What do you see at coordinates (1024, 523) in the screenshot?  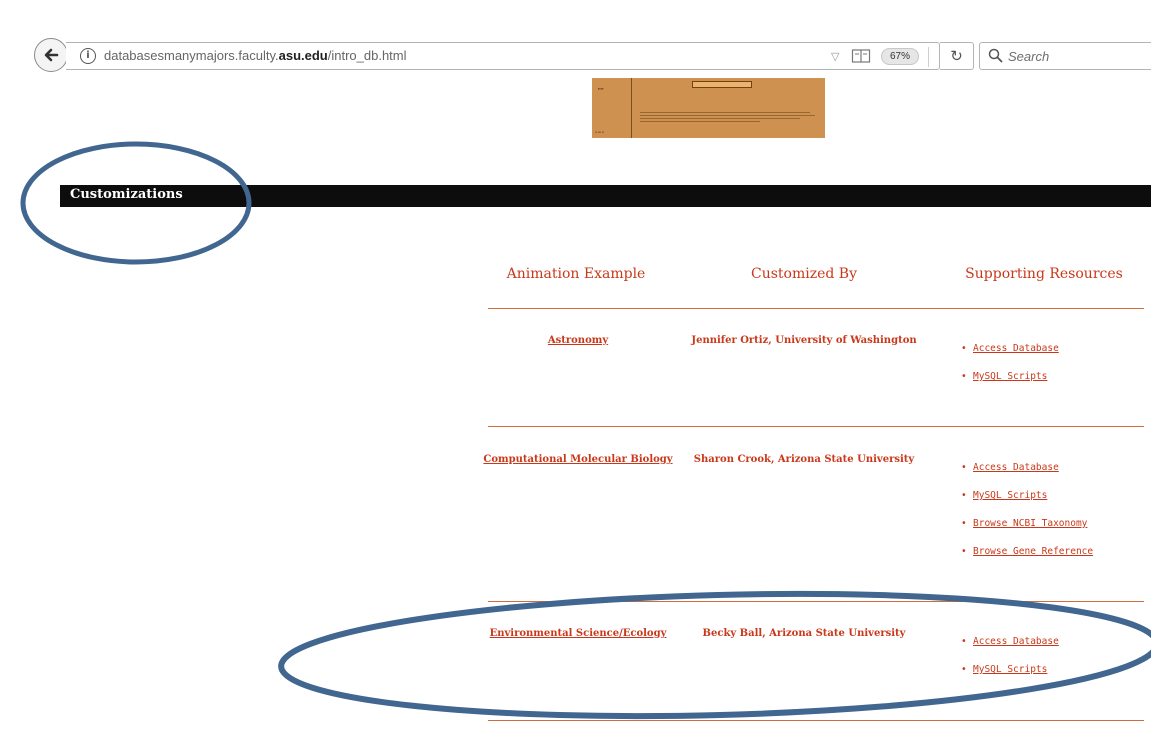 I see `resource-link: • Browse NCBI Taxonomy` at bounding box center [1024, 523].